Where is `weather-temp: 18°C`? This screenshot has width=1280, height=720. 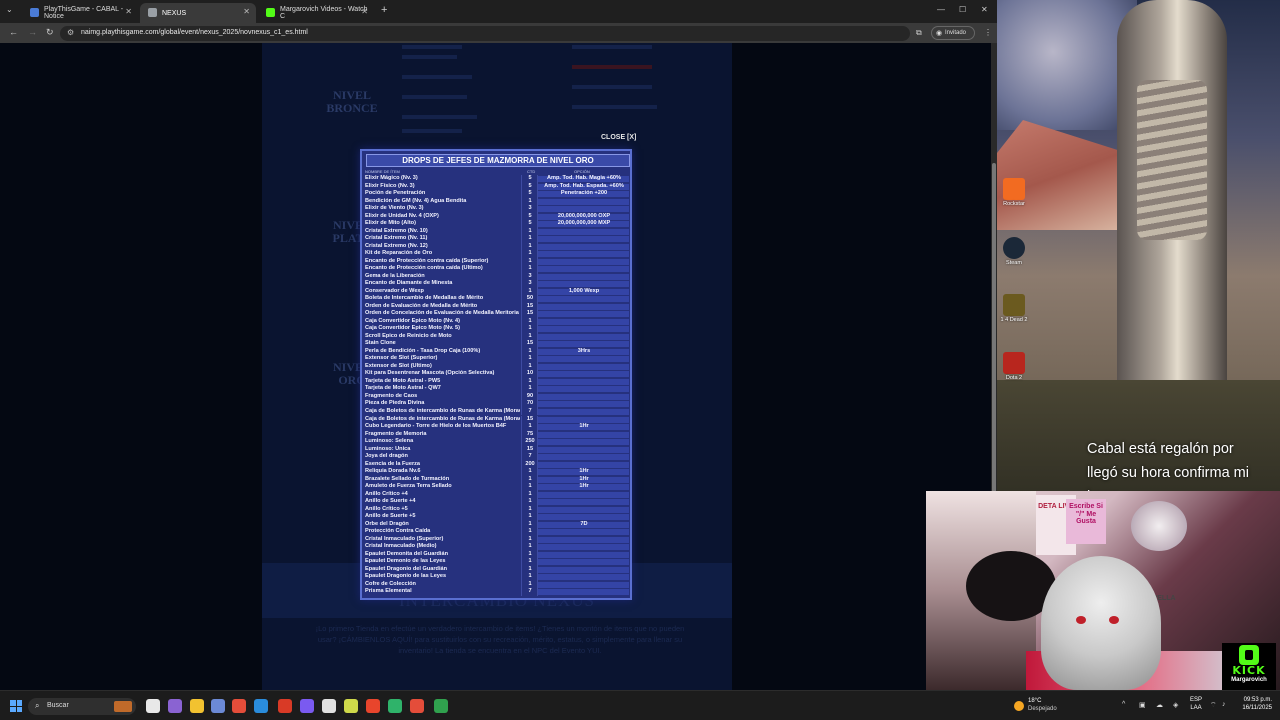 weather-temp: 18°C is located at coordinates (1035, 701).